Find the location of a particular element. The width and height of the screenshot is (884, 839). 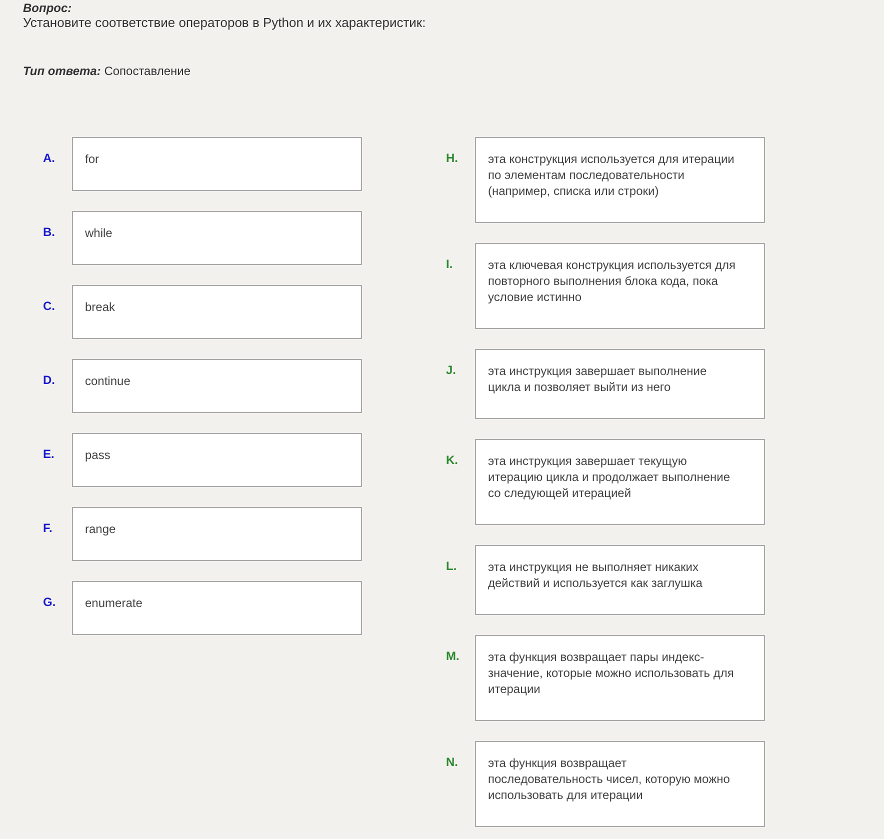

item-letter: N. is located at coordinates (452, 761).